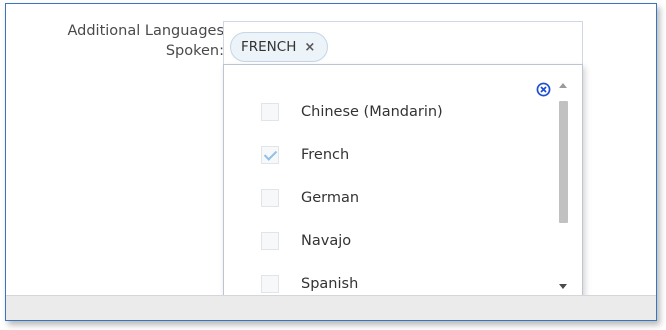 The image size is (666, 330). I want to click on option-label: German, so click(330, 198).